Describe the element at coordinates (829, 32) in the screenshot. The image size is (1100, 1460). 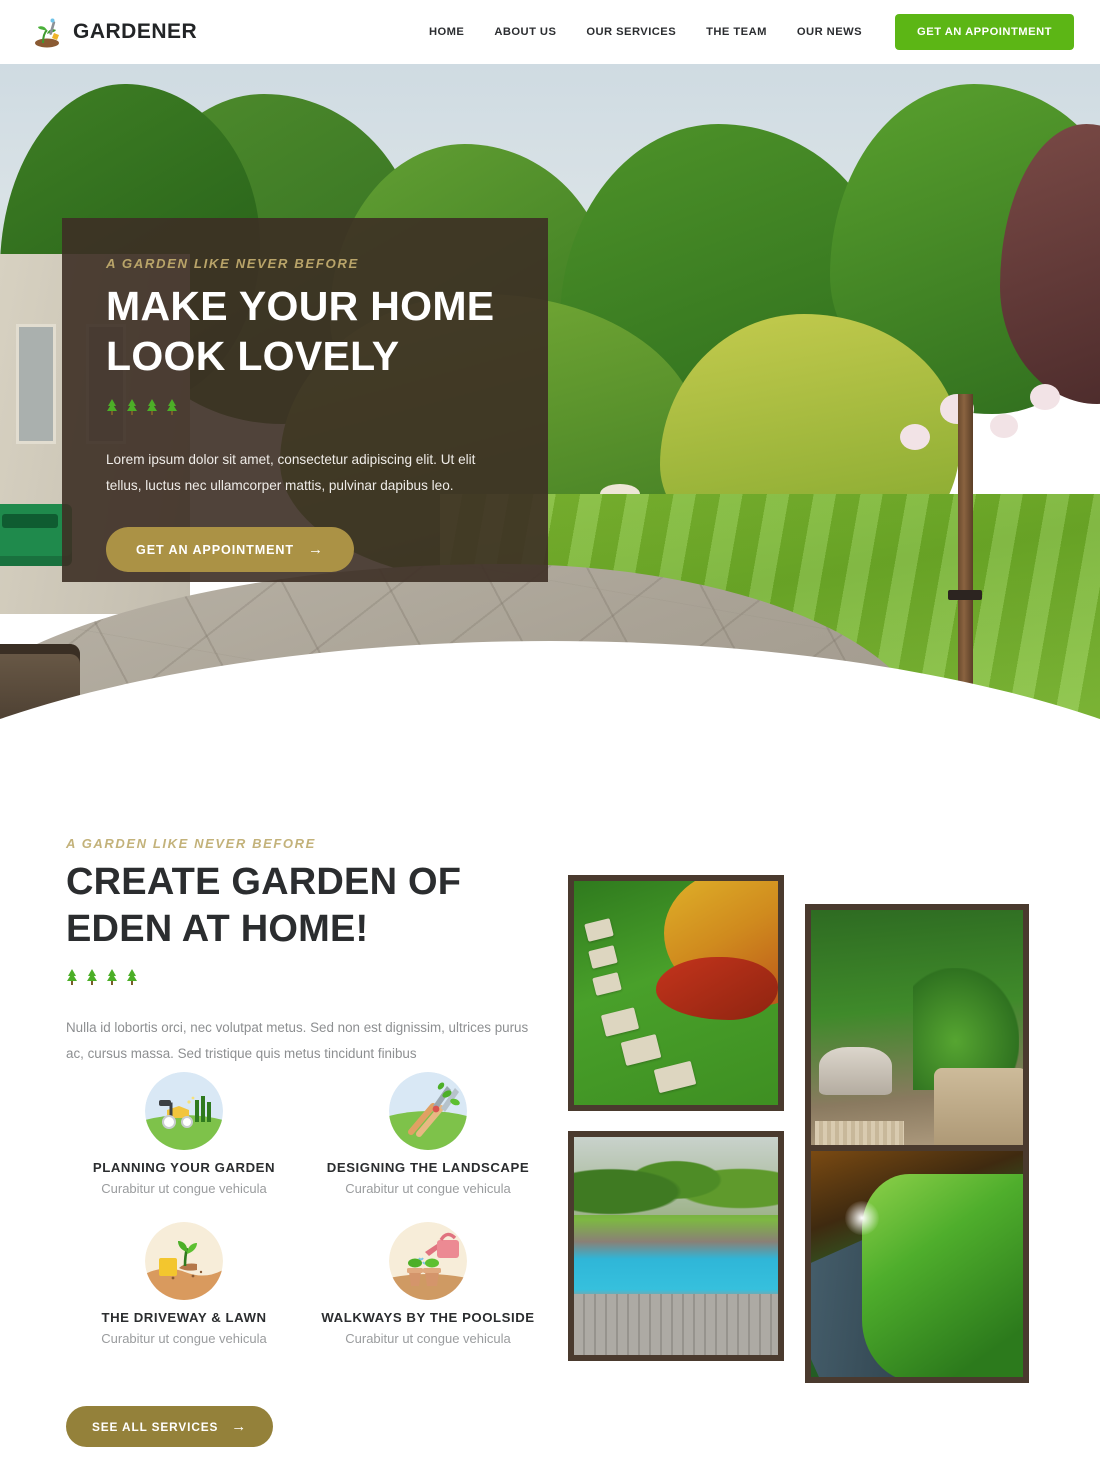
I see `nav-item-our-news: OUR NEWS` at that location.